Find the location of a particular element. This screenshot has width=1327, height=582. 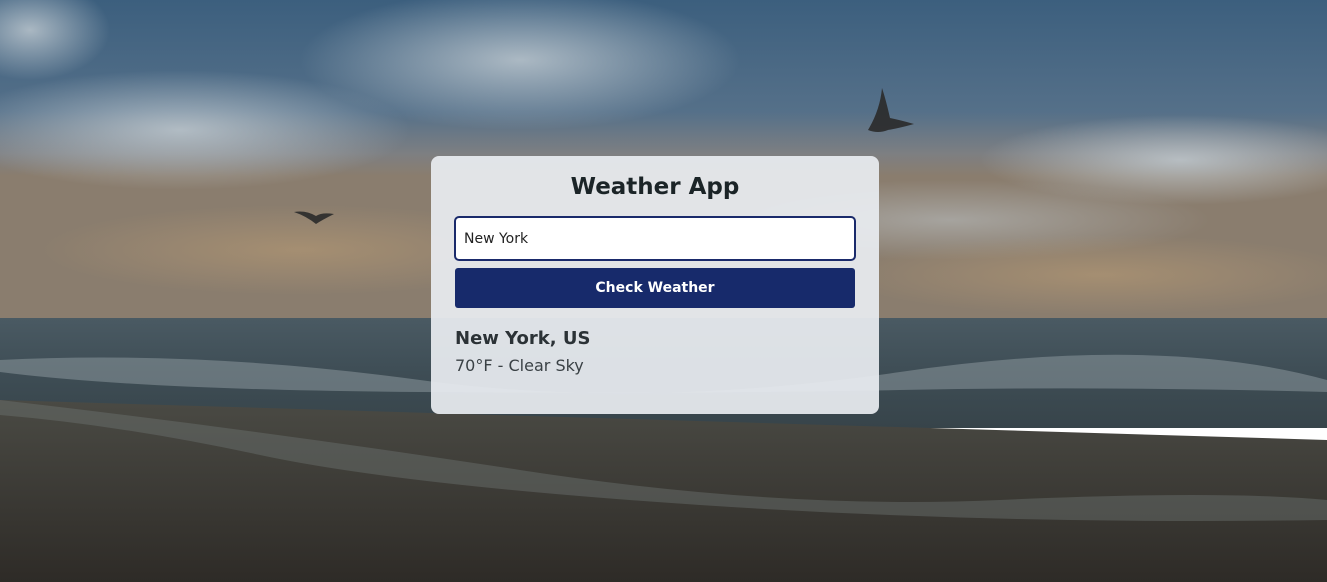

result-location: New York, US is located at coordinates (523, 338).